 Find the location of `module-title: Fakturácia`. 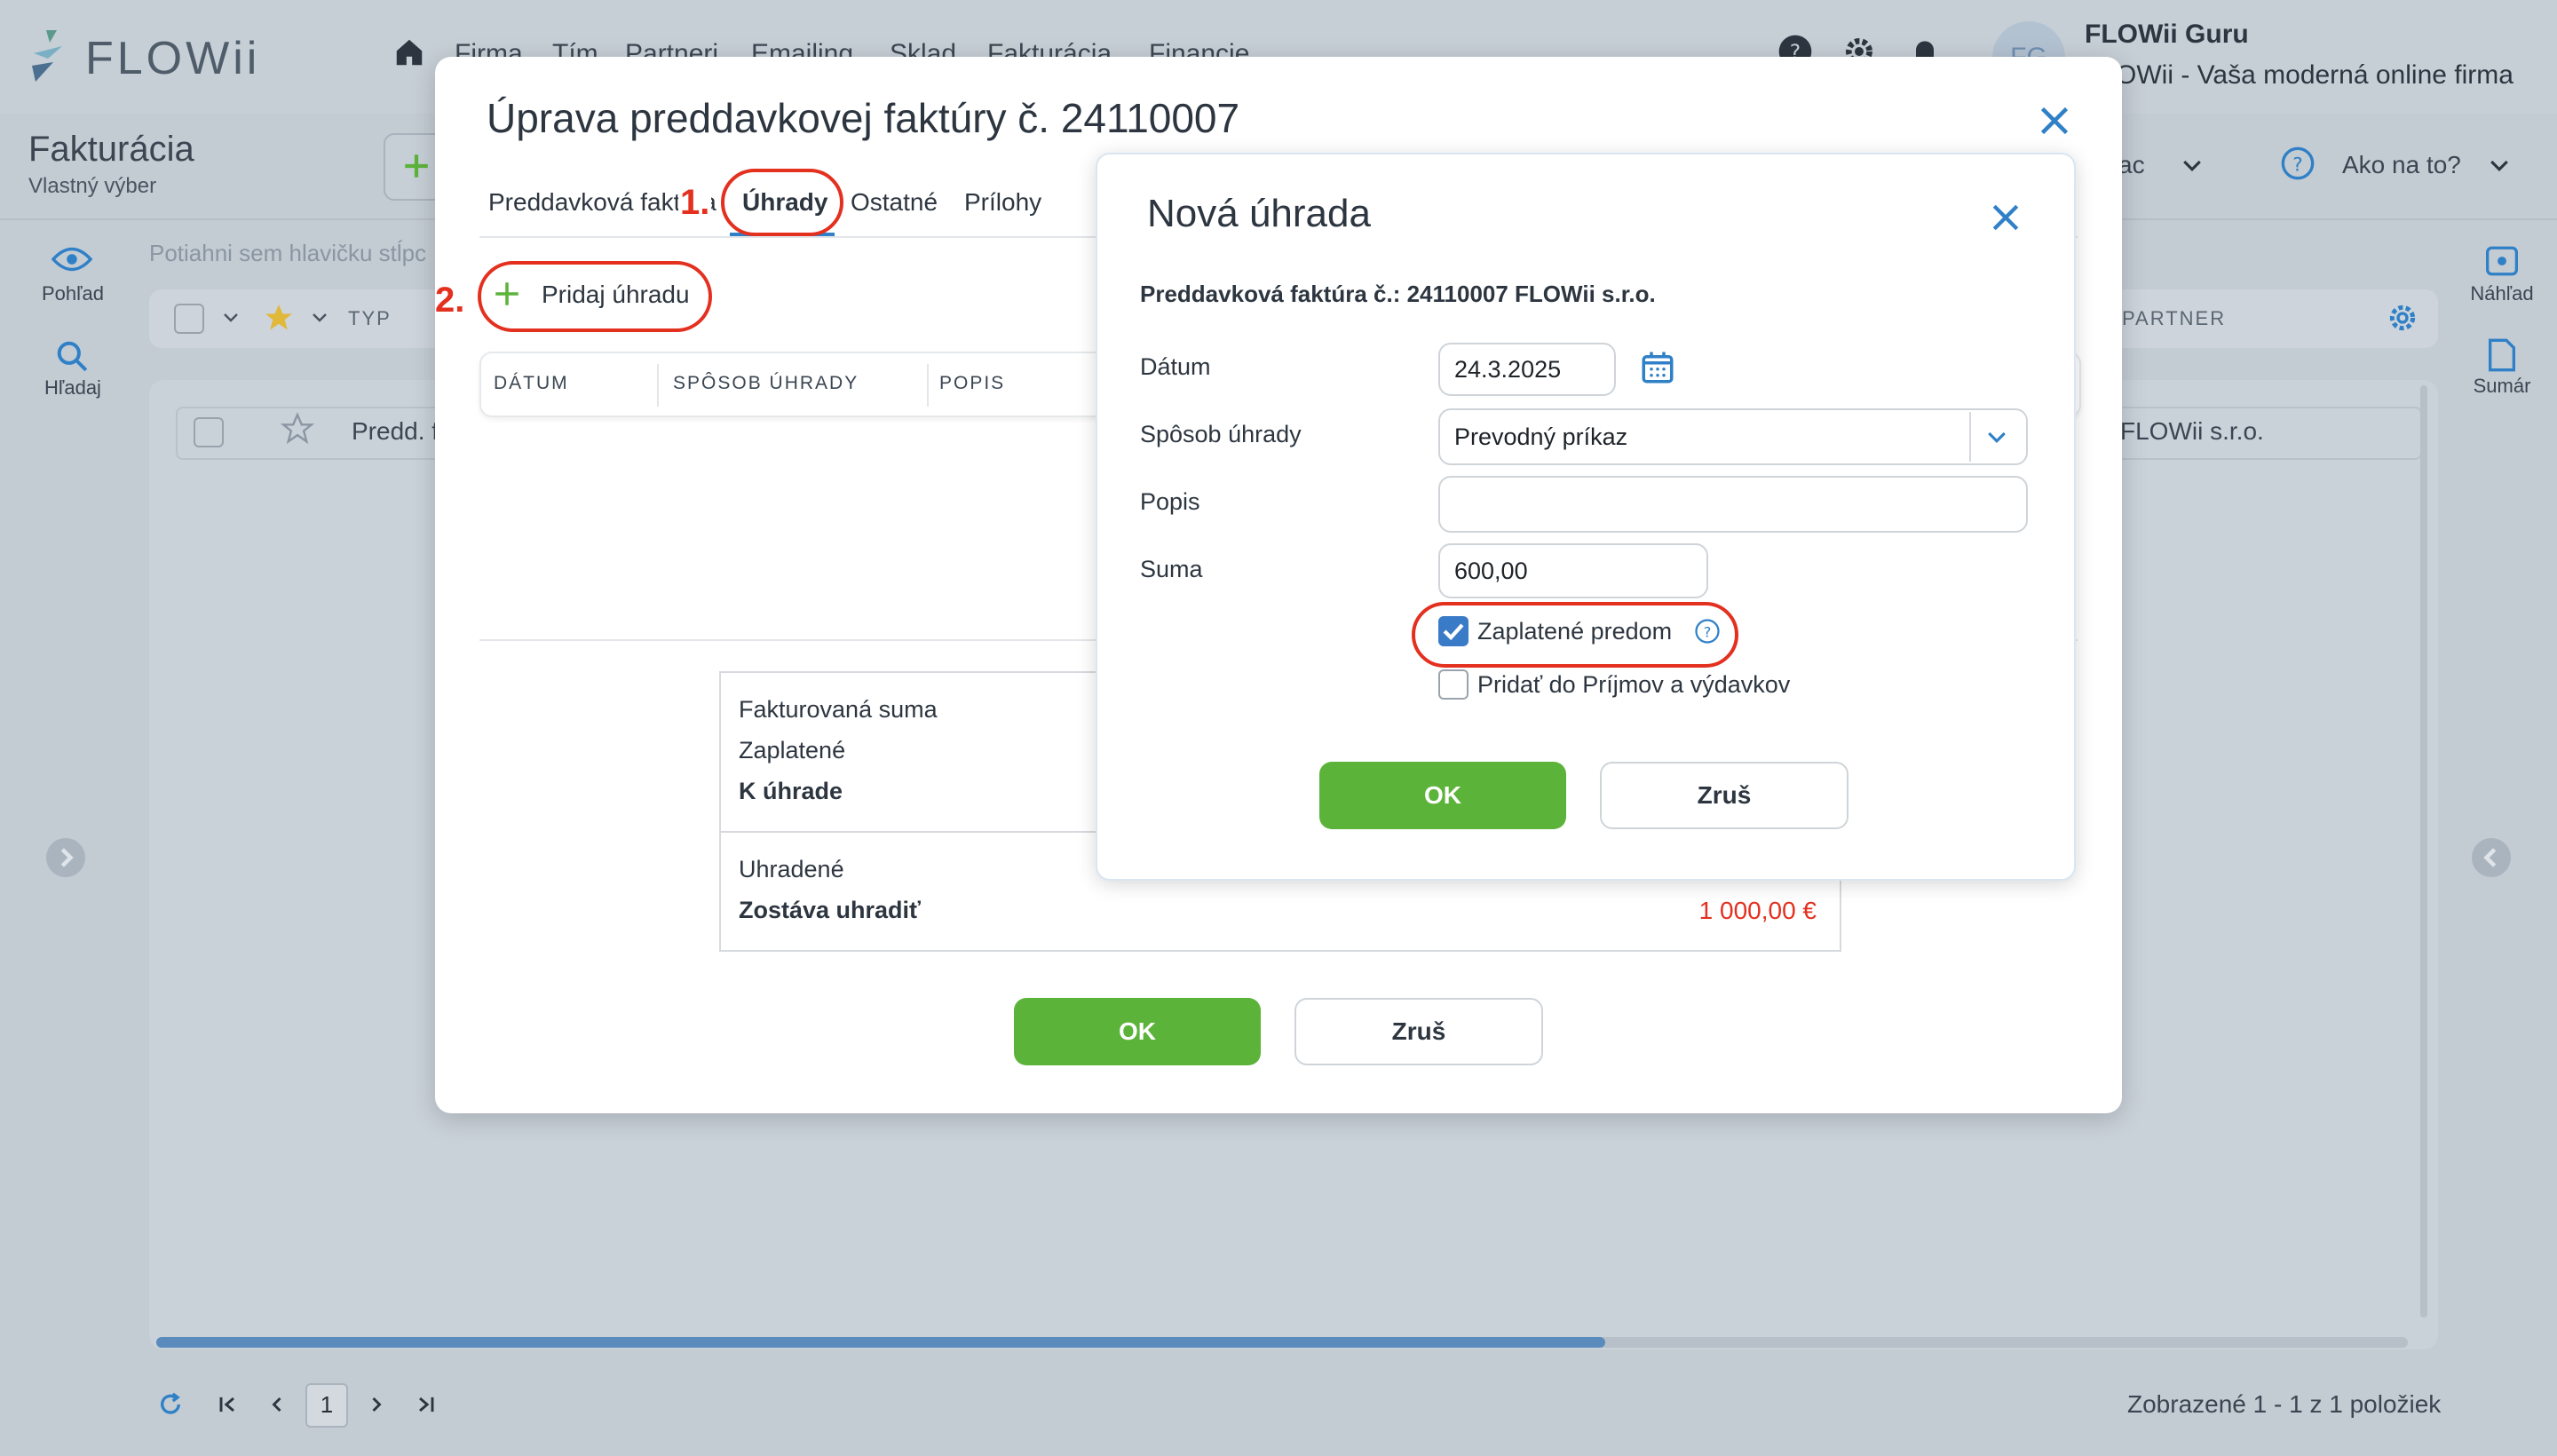

module-title: Fakturácia is located at coordinates (111, 149).